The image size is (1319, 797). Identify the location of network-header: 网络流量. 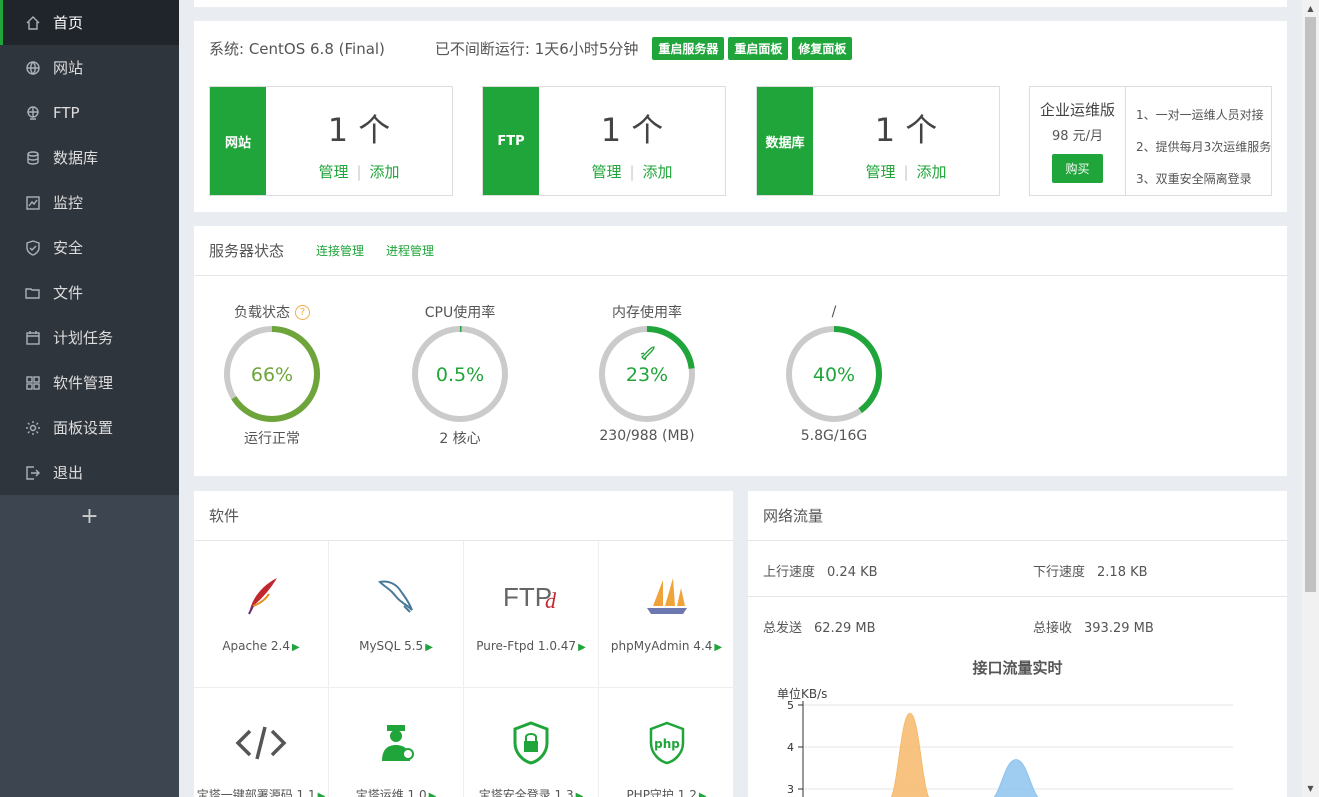
(1017, 516).